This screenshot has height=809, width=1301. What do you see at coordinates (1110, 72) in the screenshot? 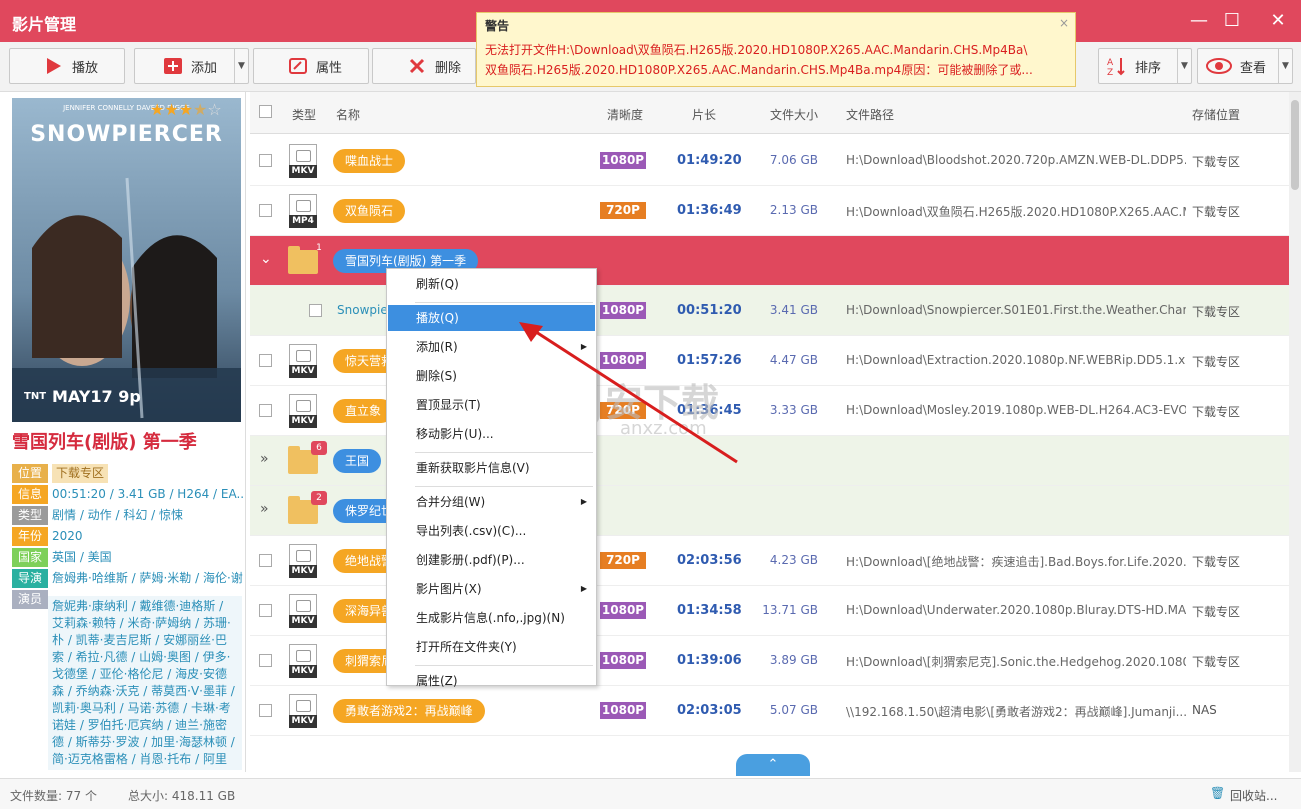
I see `svg-text: Z` at bounding box center [1110, 72].